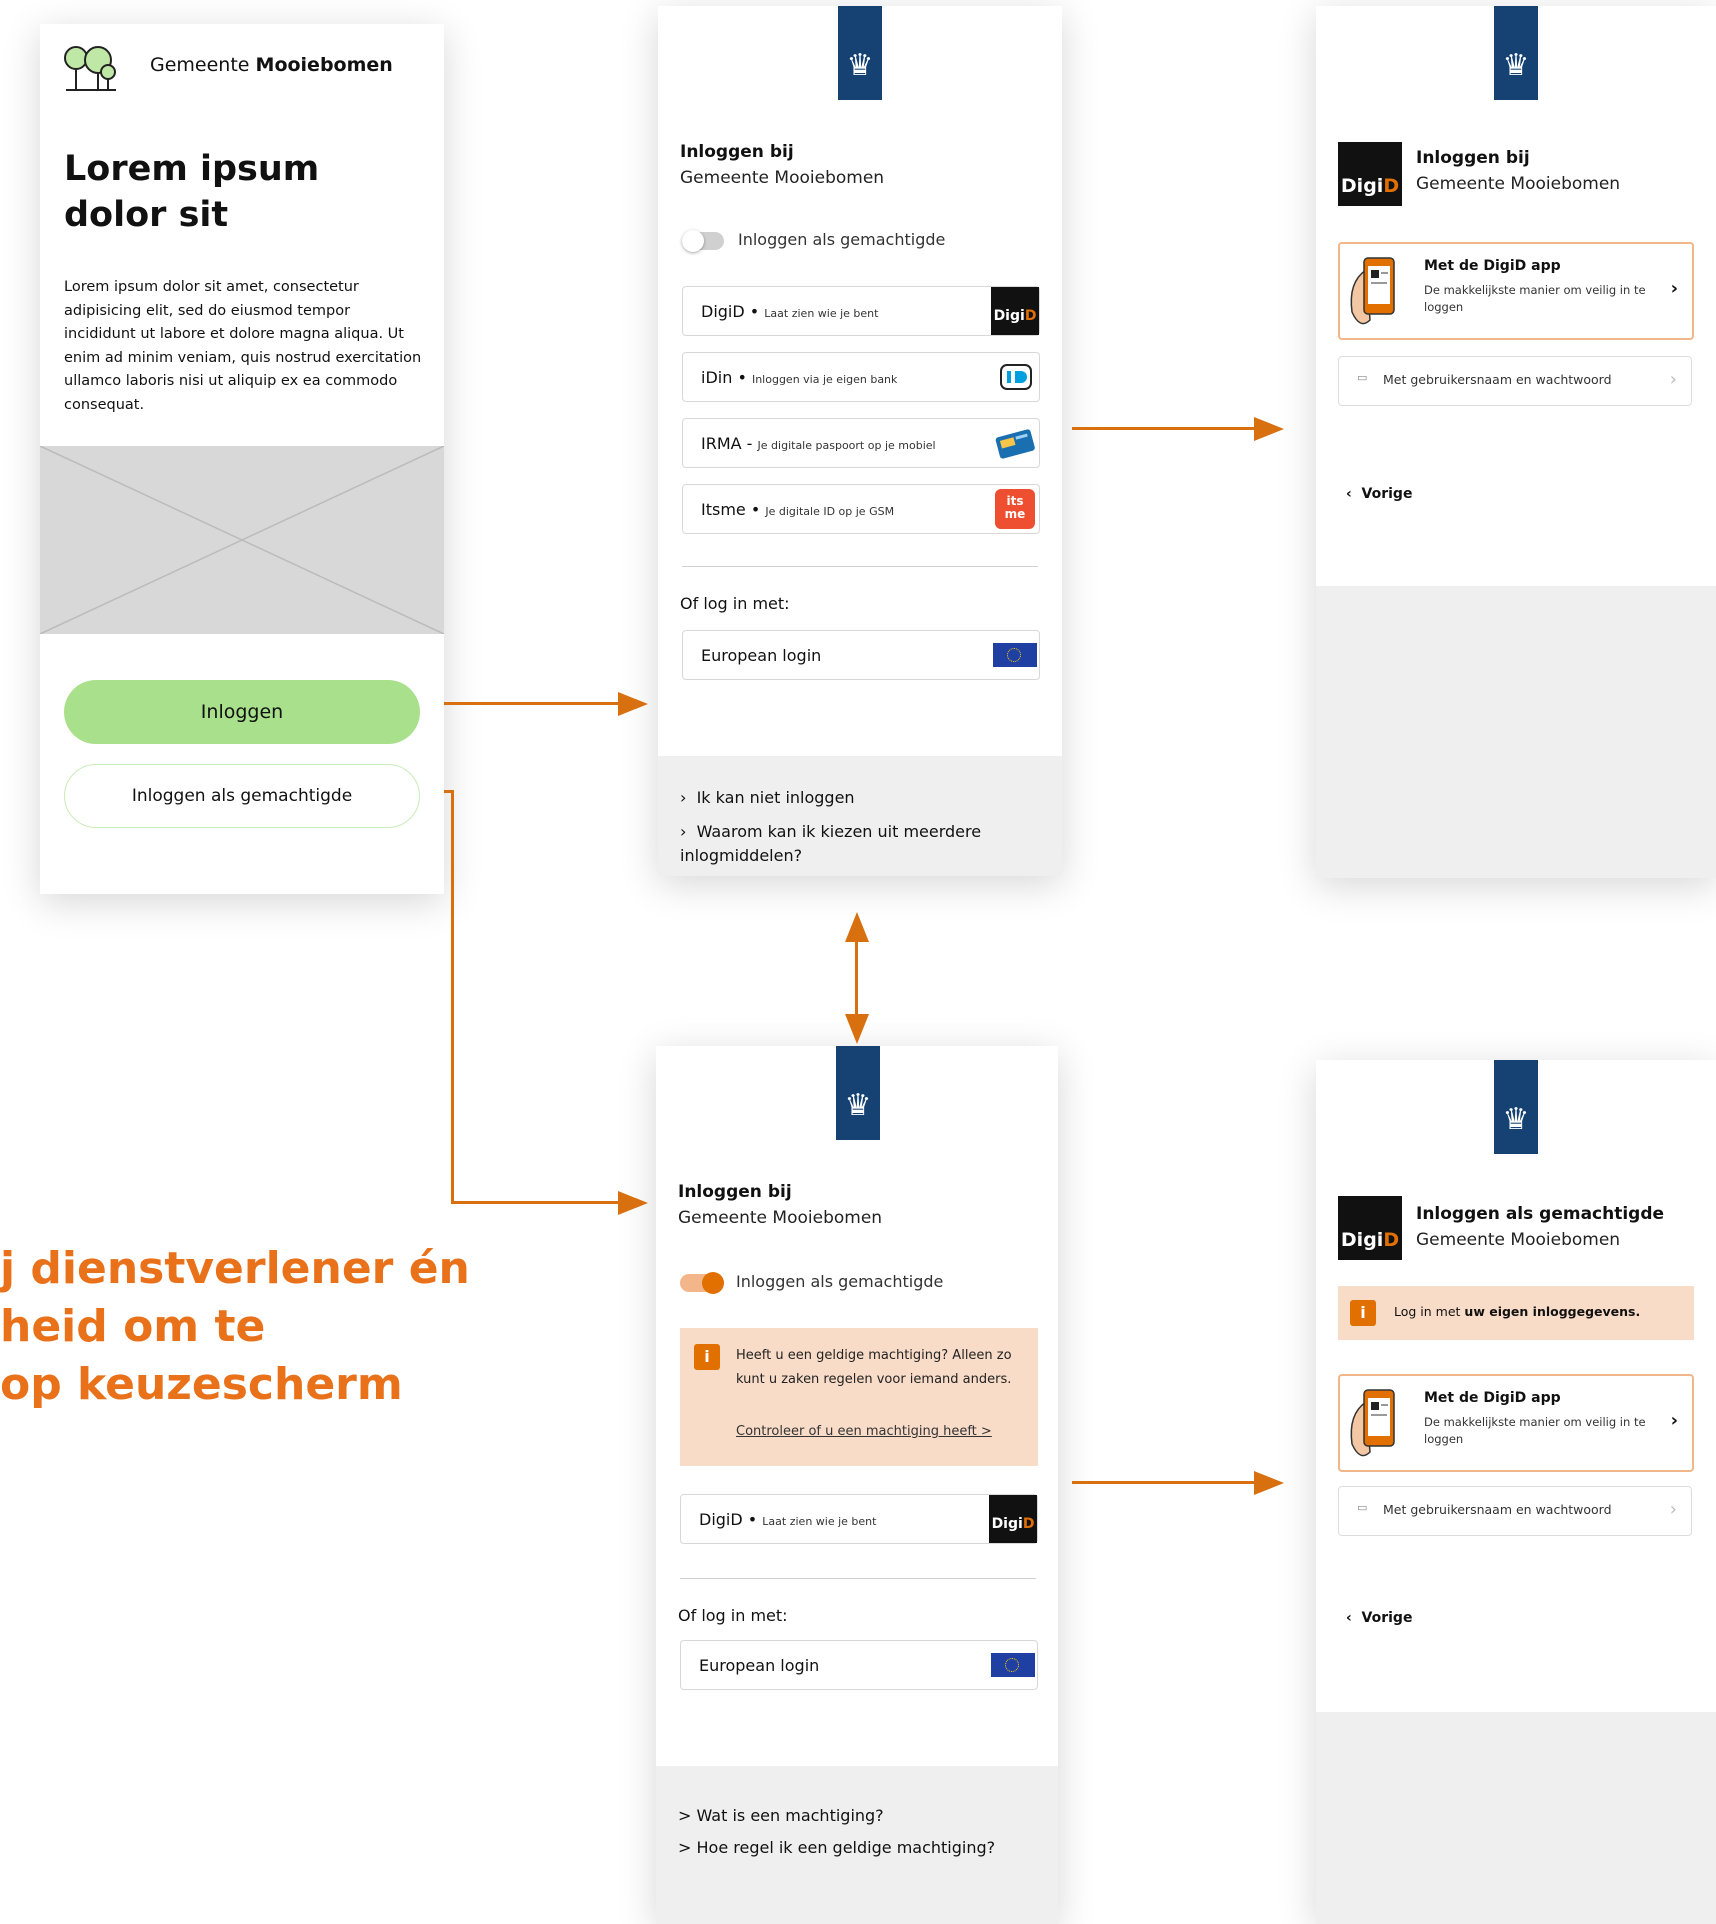 This screenshot has width=1716, height=1924. I want to click on flow-arrow-digid, so click(1164, 428).